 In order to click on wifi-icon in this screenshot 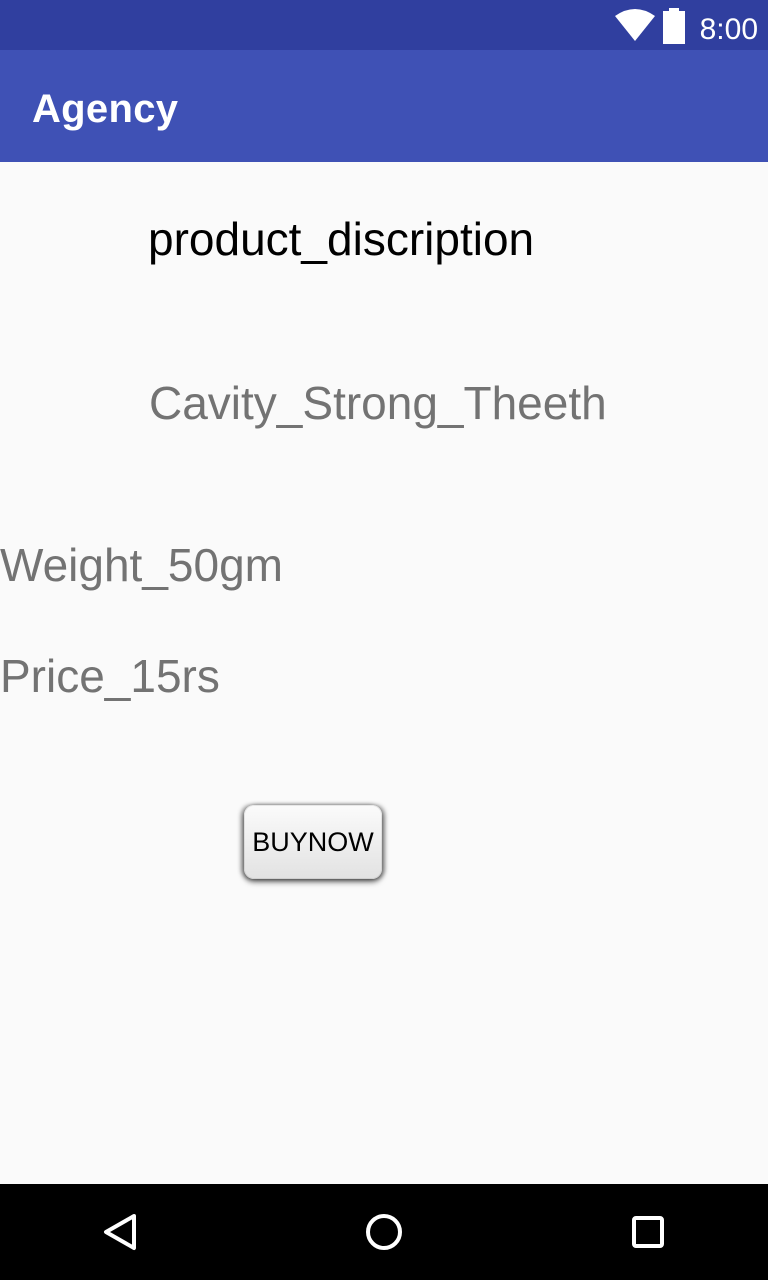, I will do `click(635, 25)`.